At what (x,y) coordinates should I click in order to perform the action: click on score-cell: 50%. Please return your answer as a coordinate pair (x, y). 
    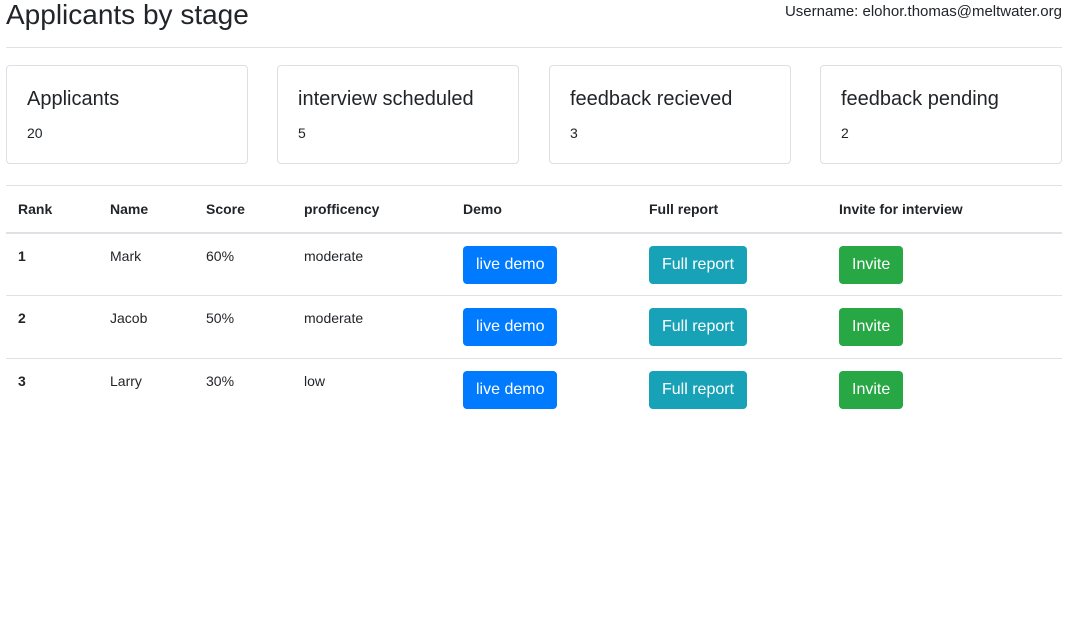
    Looking at the image, I should click on (243, 327).